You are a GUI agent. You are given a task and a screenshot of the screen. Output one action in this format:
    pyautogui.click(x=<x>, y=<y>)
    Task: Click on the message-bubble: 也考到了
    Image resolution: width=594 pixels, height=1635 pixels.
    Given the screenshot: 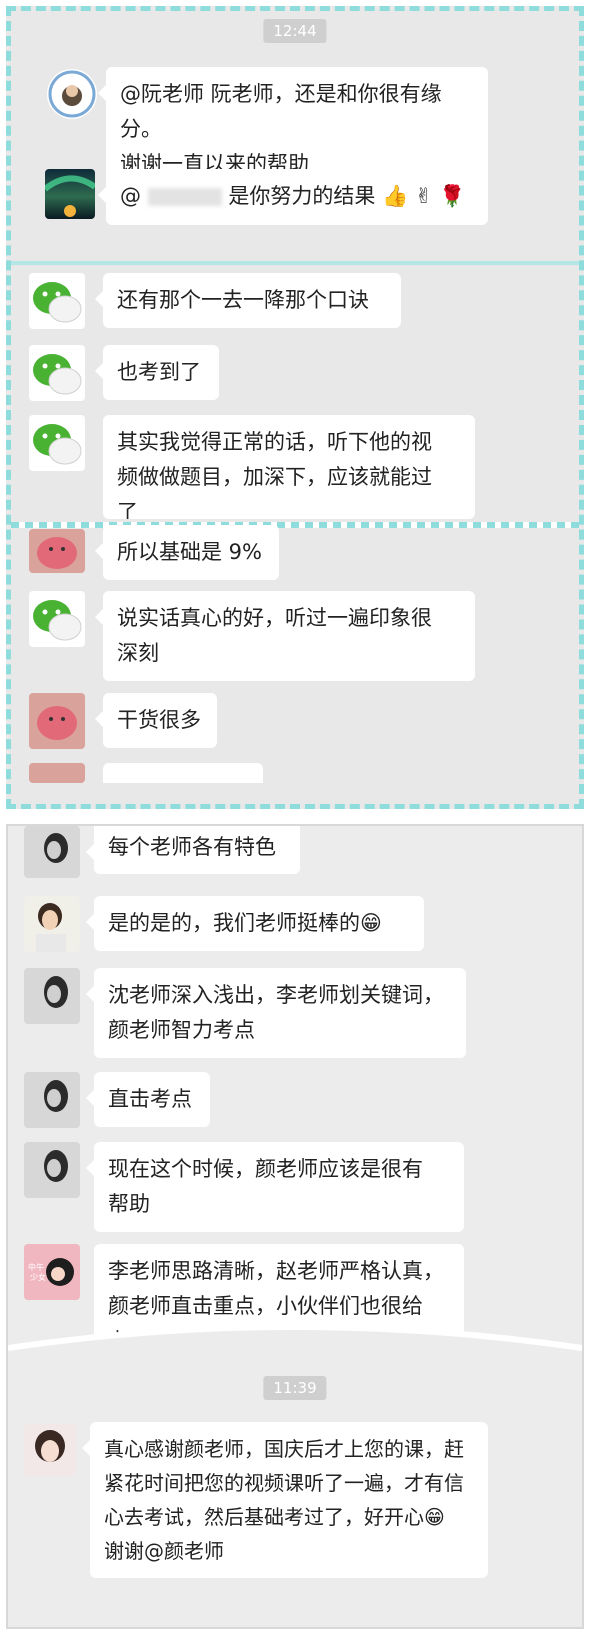 What is the action you would take?
    pyautogui.click(x=157, y=372)
    